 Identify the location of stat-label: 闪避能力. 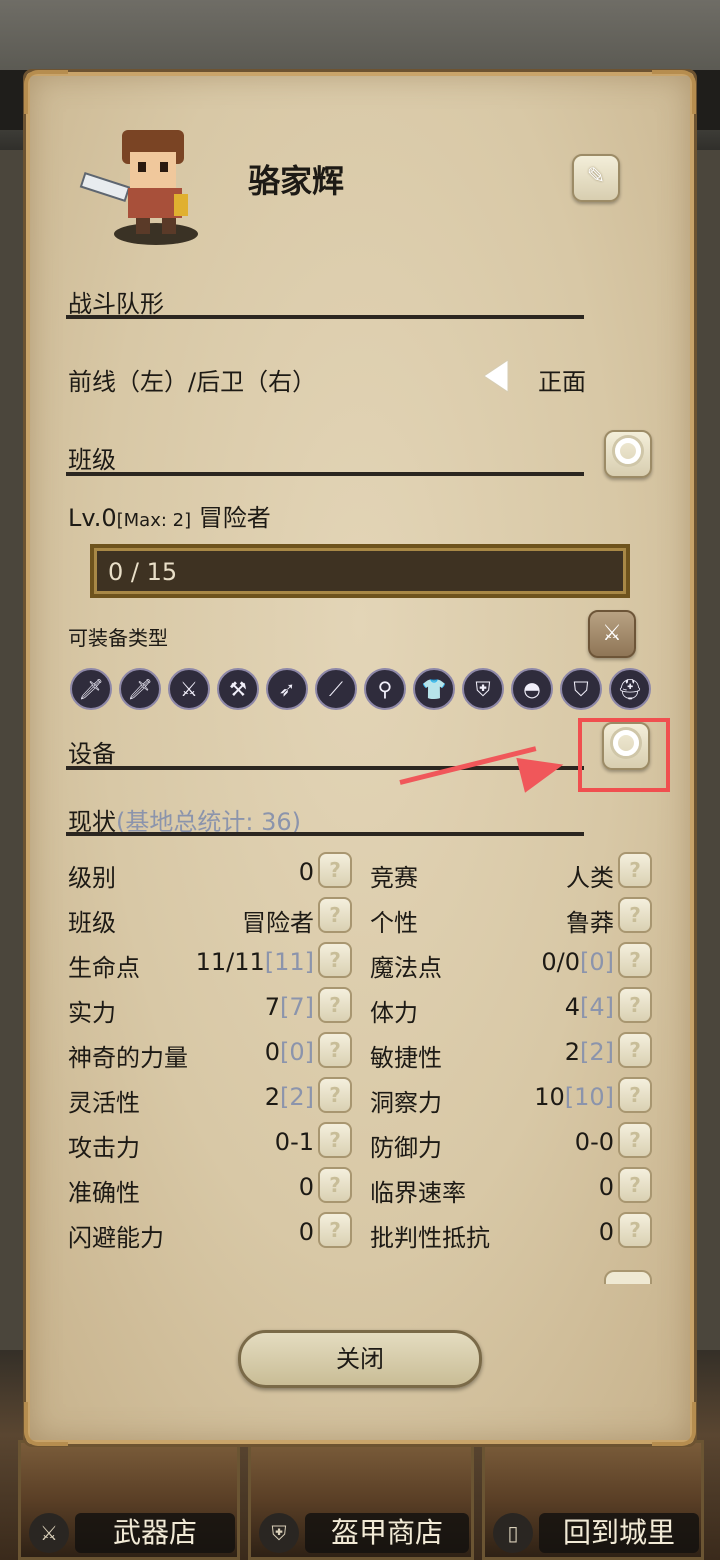
(116, 1238).